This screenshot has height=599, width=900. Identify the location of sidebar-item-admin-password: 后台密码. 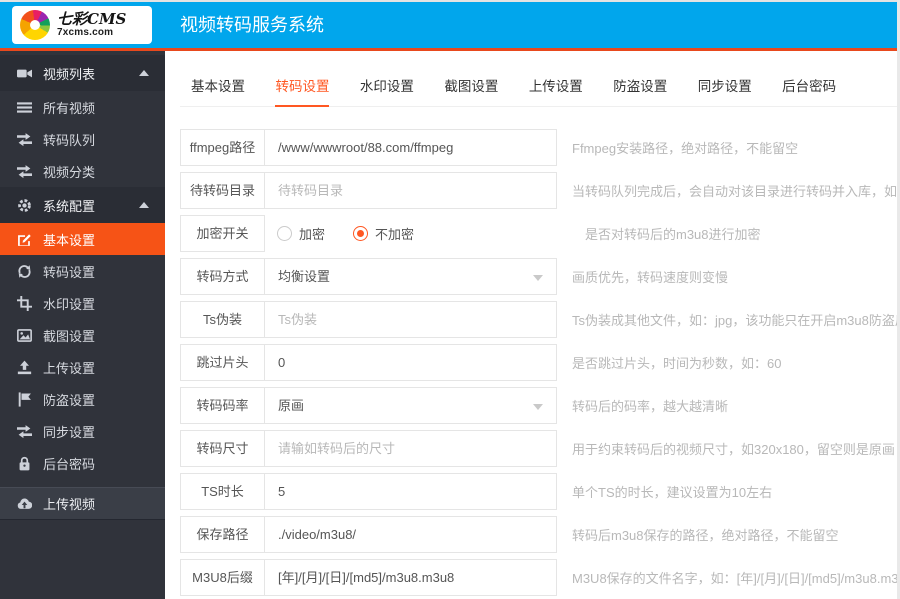
(82, 463).